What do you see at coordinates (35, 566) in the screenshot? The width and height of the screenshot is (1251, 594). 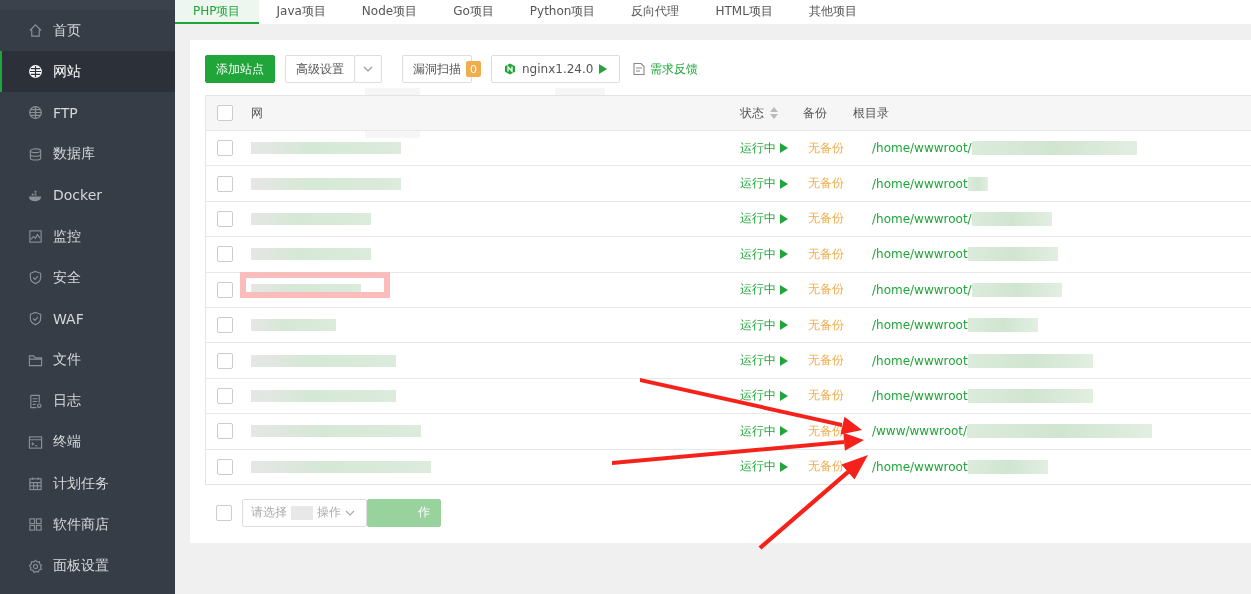 I see `settings-icon` at bounding box center [35, 566].